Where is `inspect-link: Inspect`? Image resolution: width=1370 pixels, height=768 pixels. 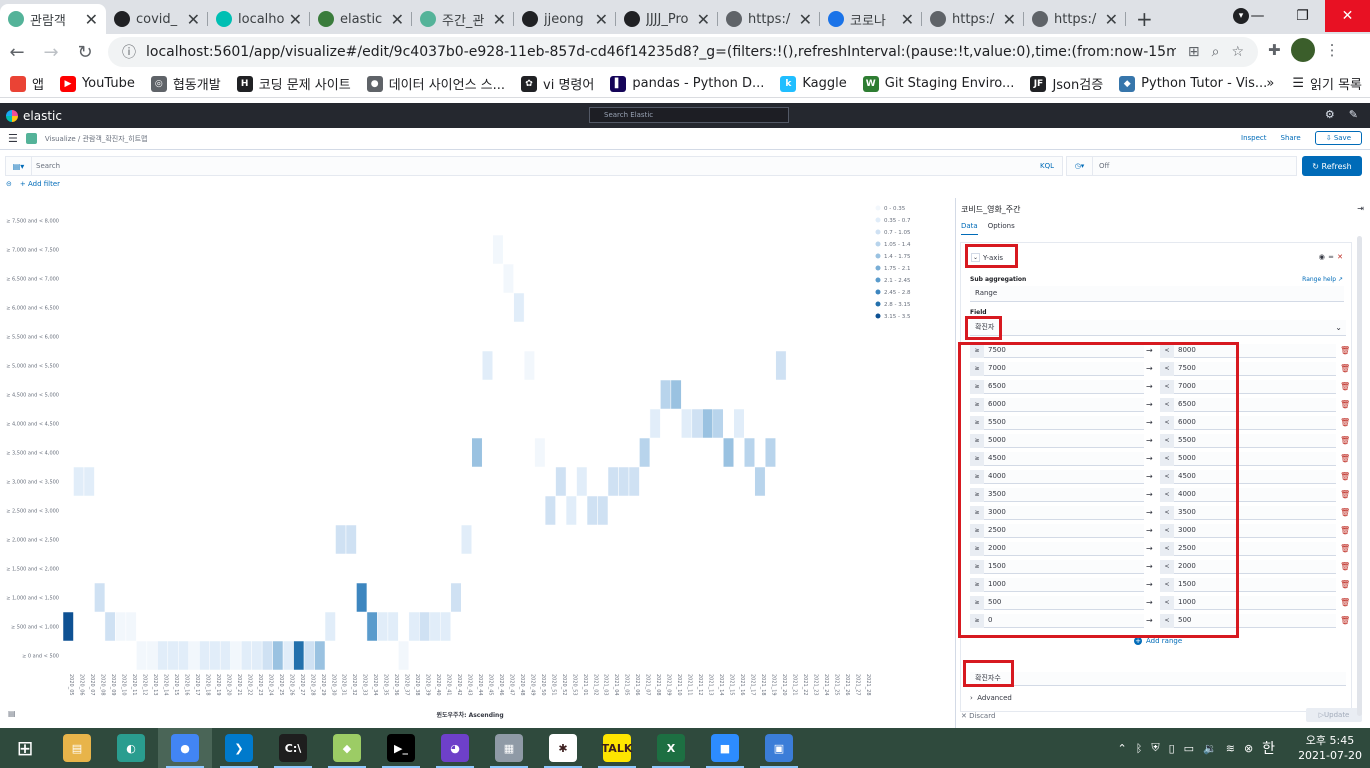 inspect-link: Inspect is located at coordinates (1254, 138).